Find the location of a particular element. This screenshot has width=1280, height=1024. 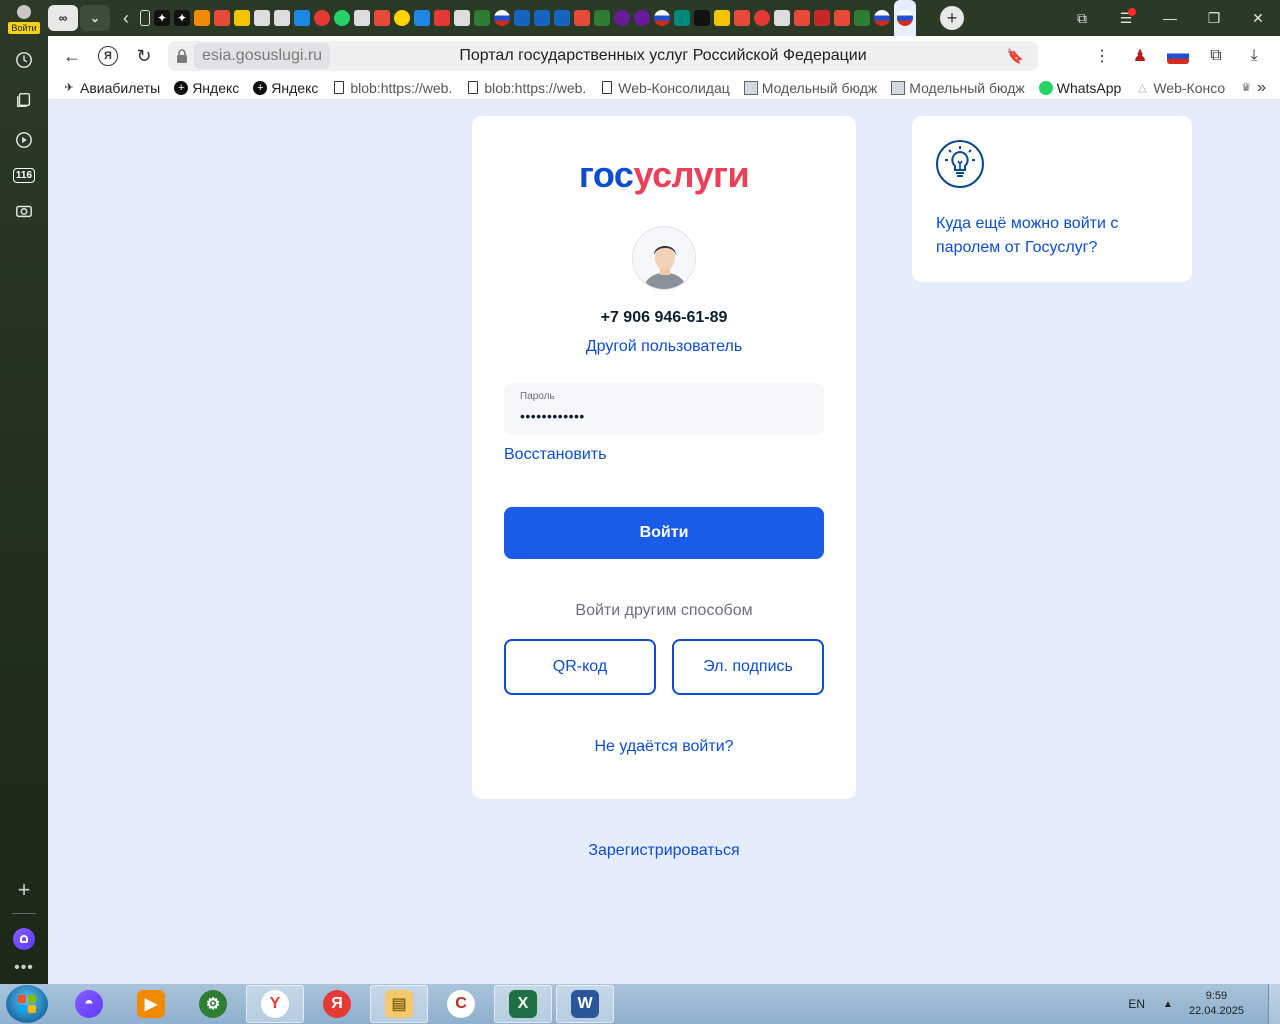

tabs-overview-icon: ∞ is located at coordinates (63, 18).